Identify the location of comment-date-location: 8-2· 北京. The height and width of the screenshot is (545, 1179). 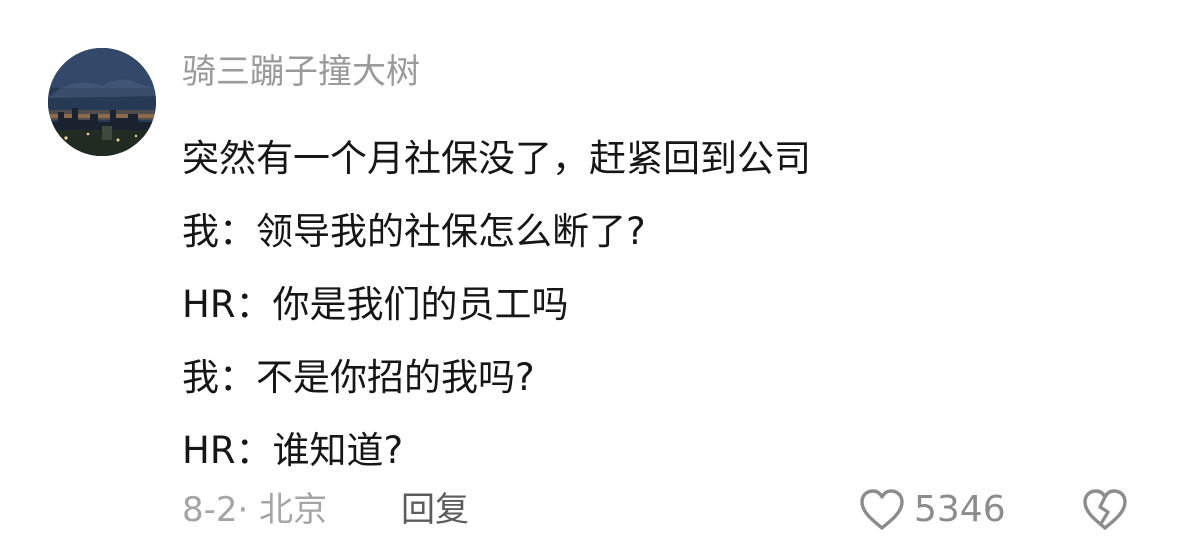
(255, 510).